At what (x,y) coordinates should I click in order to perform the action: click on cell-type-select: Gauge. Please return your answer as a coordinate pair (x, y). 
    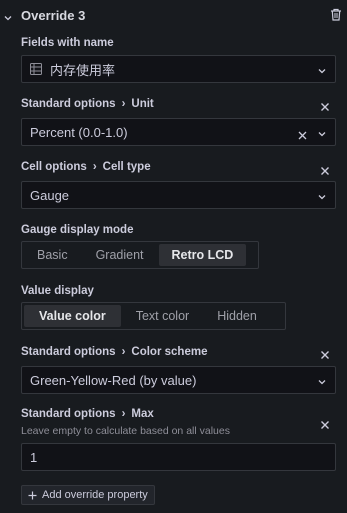
    Looking at the image, I should click on (178, 195).